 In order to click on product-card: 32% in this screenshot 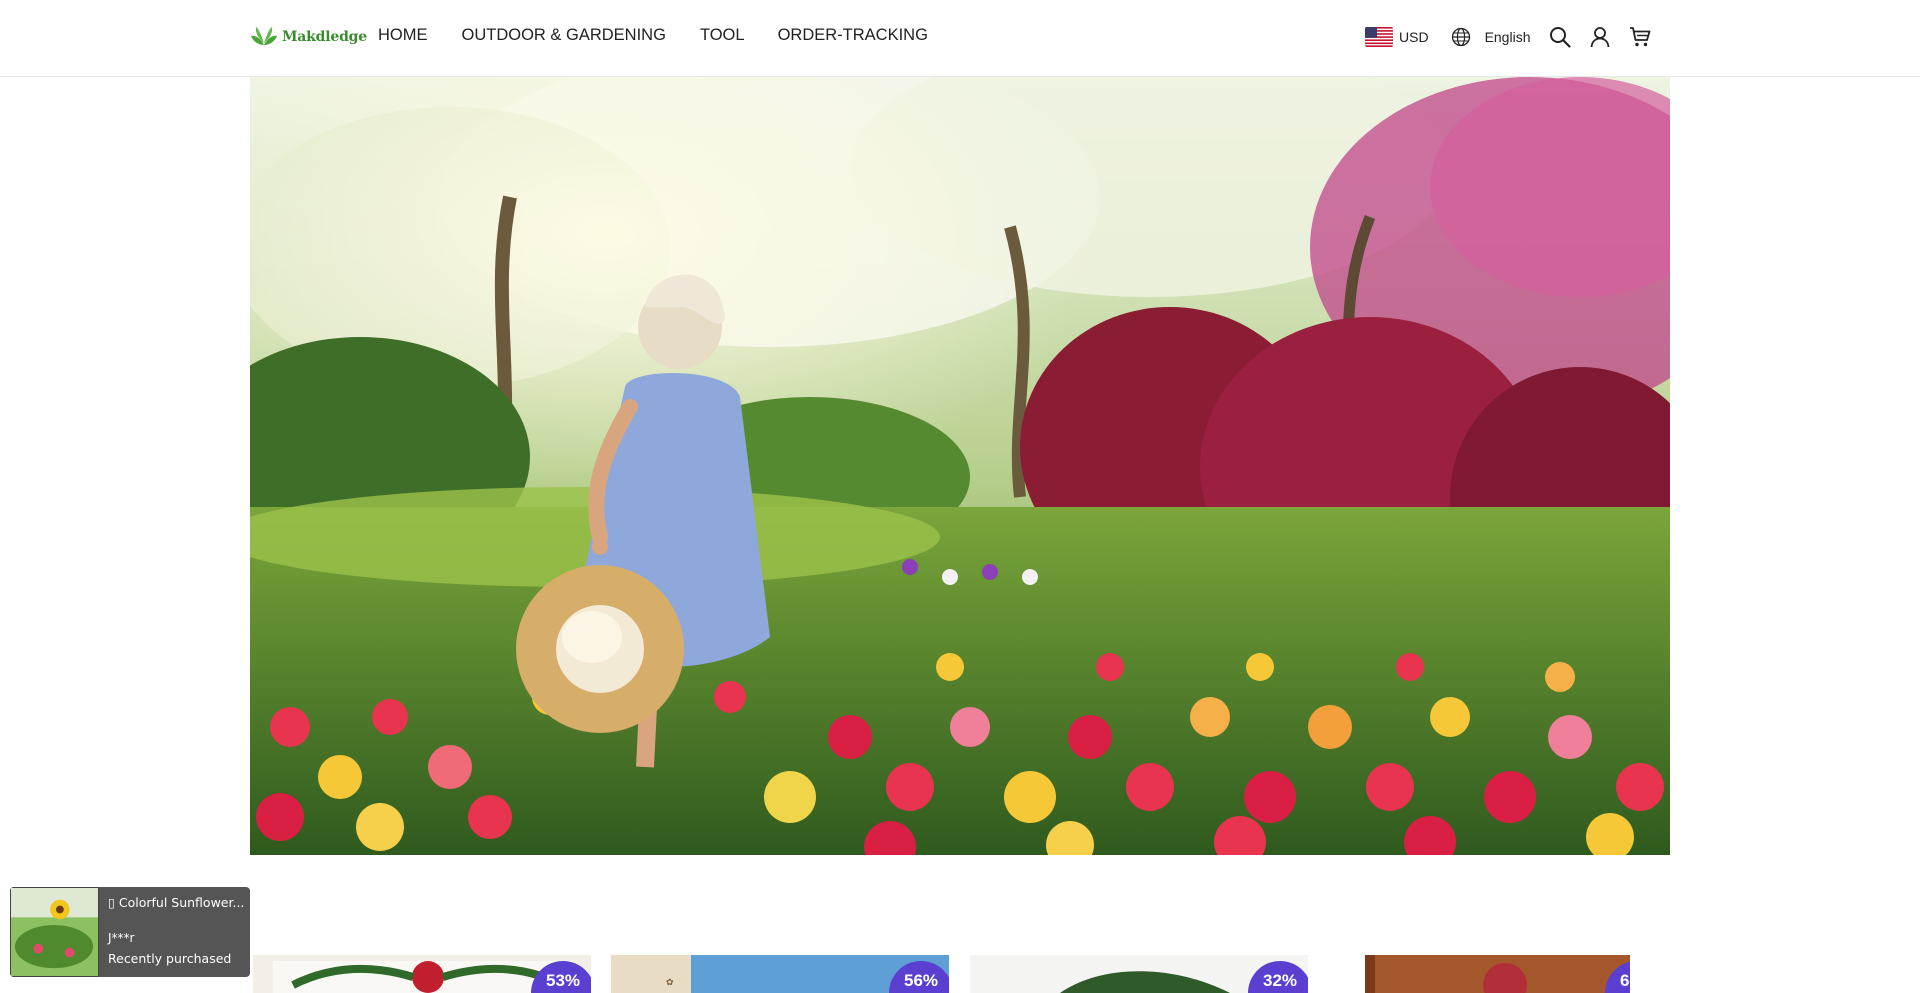, I will do `click(1139, 974)`.